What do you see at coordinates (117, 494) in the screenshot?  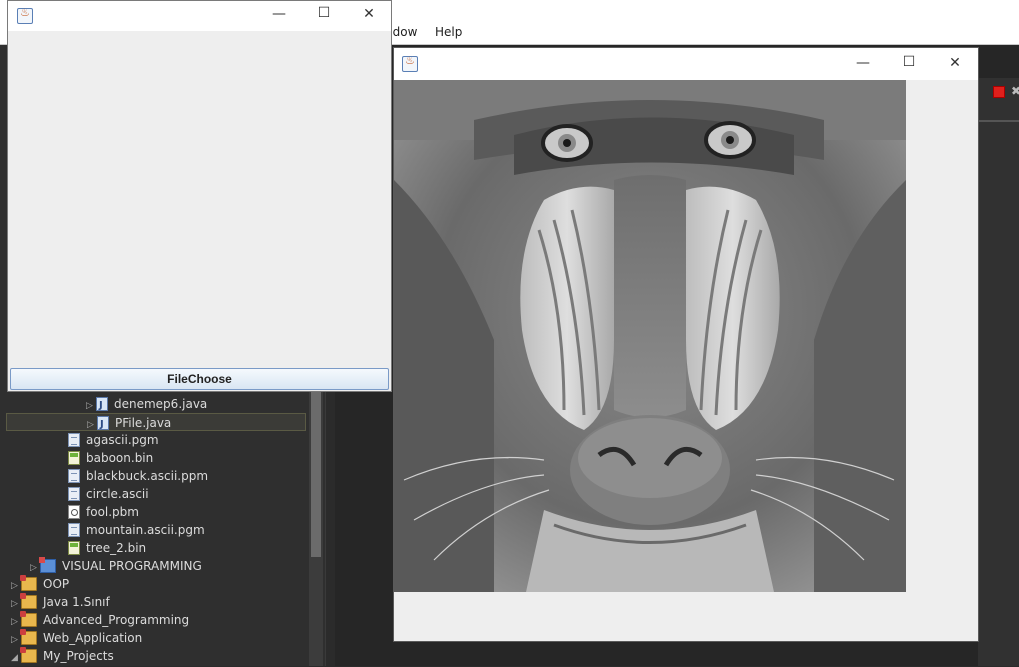 I see `tree-item-label: circle.ascii` at bounding box center [117, 494].